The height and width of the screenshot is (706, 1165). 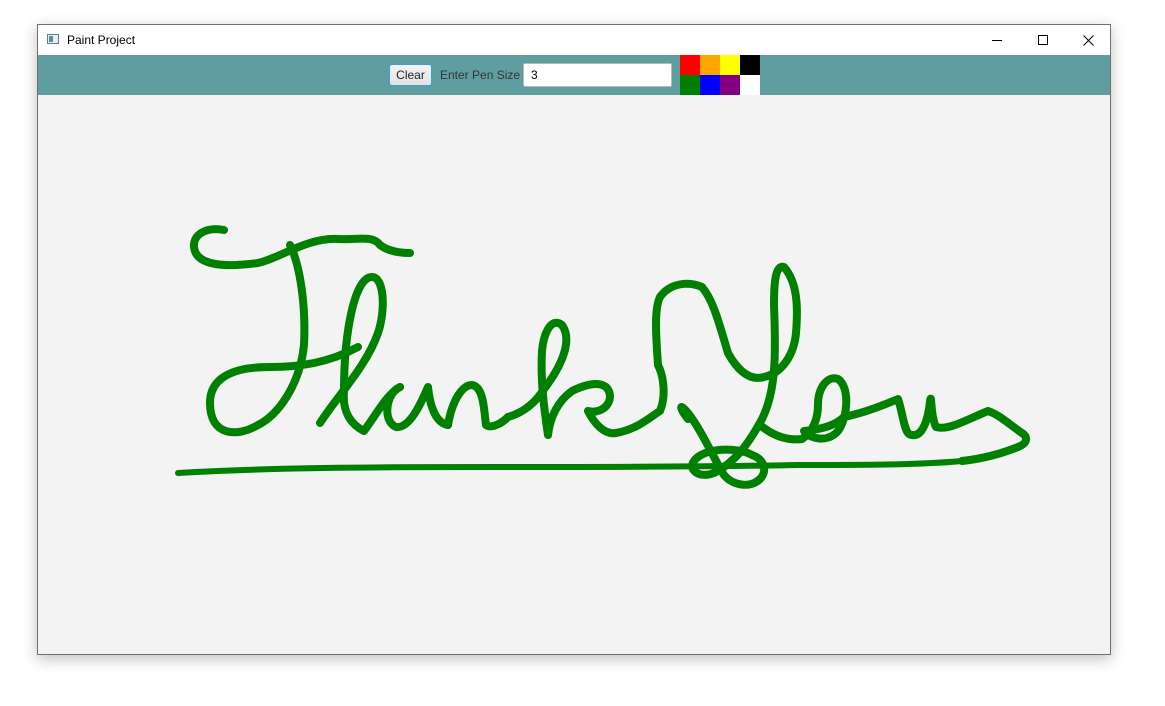 What do you see at coordinates (750, 85) in the screenshot?
I see `swatch-white` at bounding box center [750, 85].